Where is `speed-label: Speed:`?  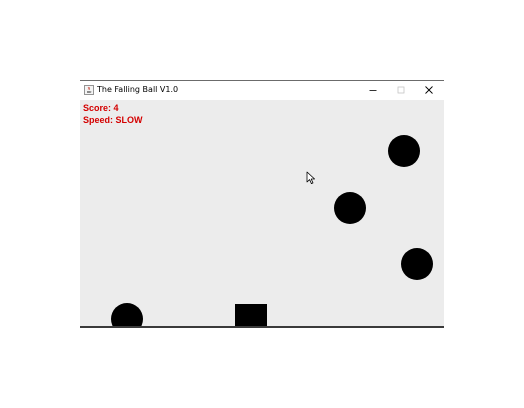
speed-label: Speed: is located at coordinates (99, 120).